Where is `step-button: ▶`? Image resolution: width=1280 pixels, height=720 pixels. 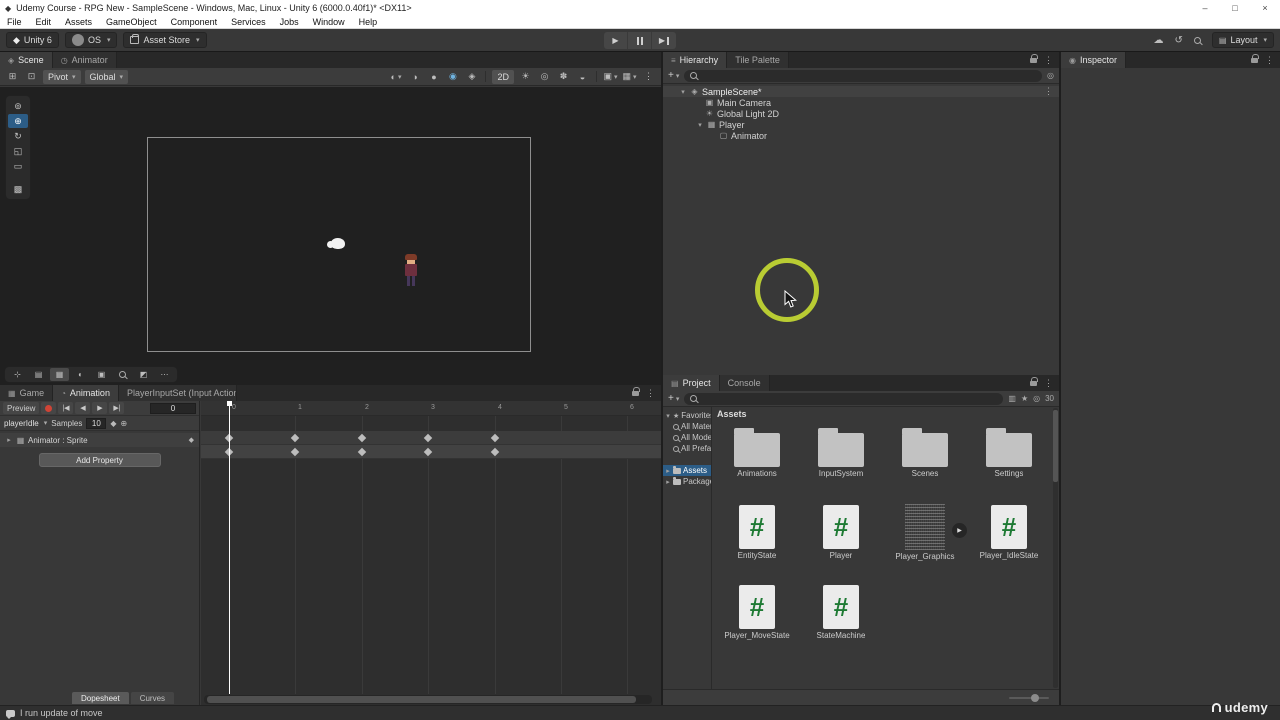
step-button: ▶ is located at coordinates (664, 40).